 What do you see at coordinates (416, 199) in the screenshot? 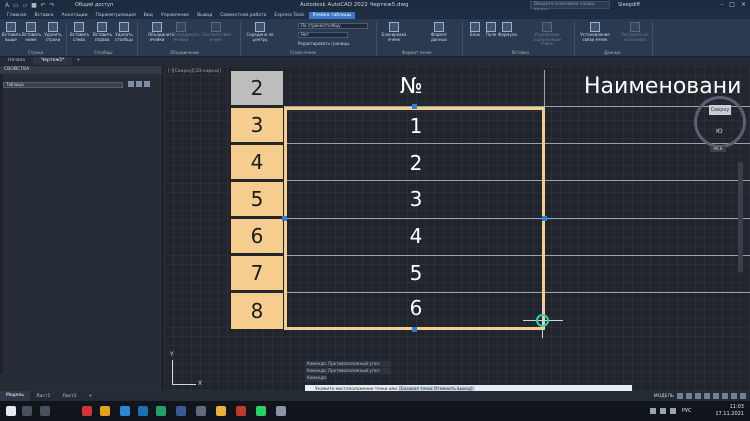
I see `table-cell: 3` at bounding box center [416, 199].